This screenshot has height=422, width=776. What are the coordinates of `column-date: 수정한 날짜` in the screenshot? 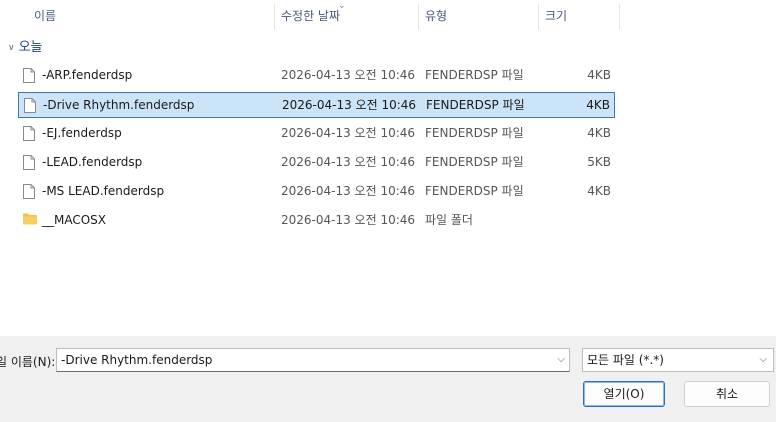 It's located at (310, 16).